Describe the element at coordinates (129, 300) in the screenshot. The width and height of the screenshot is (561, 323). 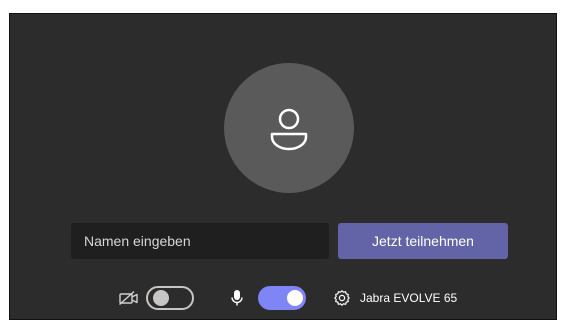
I see `camera-off-icon` at that location.